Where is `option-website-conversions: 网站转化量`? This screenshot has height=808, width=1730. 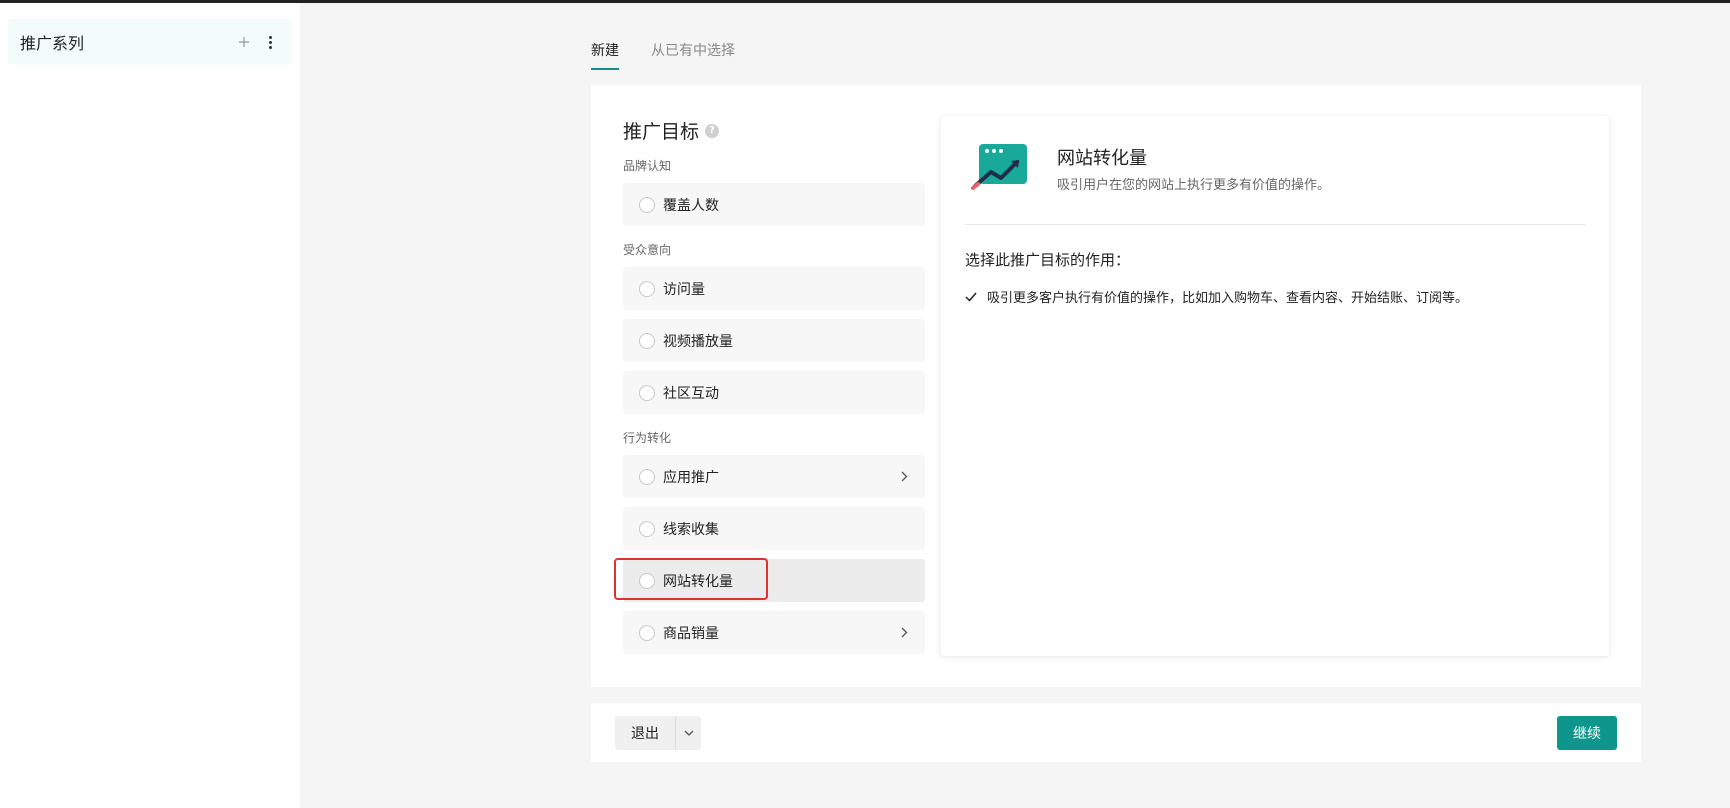 option-website-conversions: 网站转化量 is located at coordinates (774, 580).